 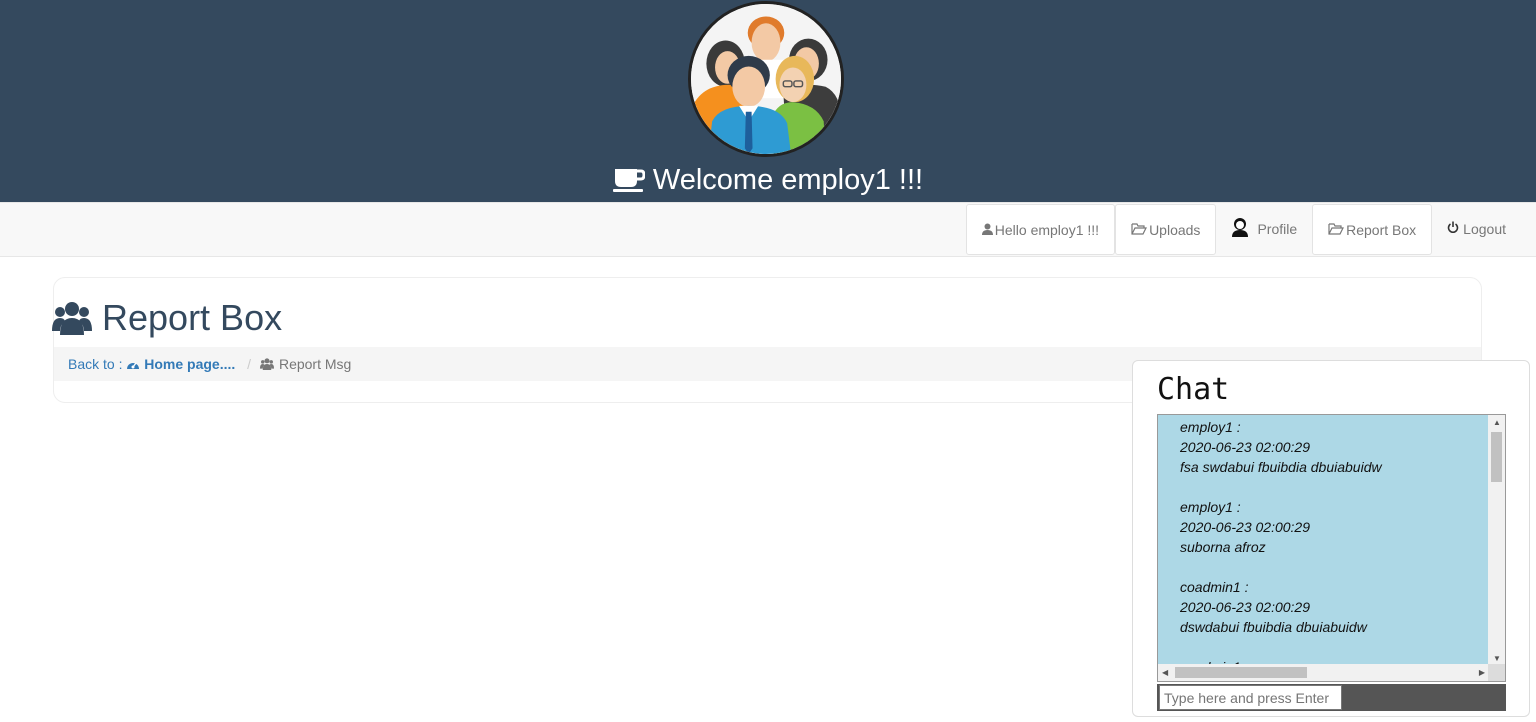 What do you see at coordinates (1277, 228) in the screenshot?
I see `nav-profile-label: Profile` at bounding box center [1277, 228].